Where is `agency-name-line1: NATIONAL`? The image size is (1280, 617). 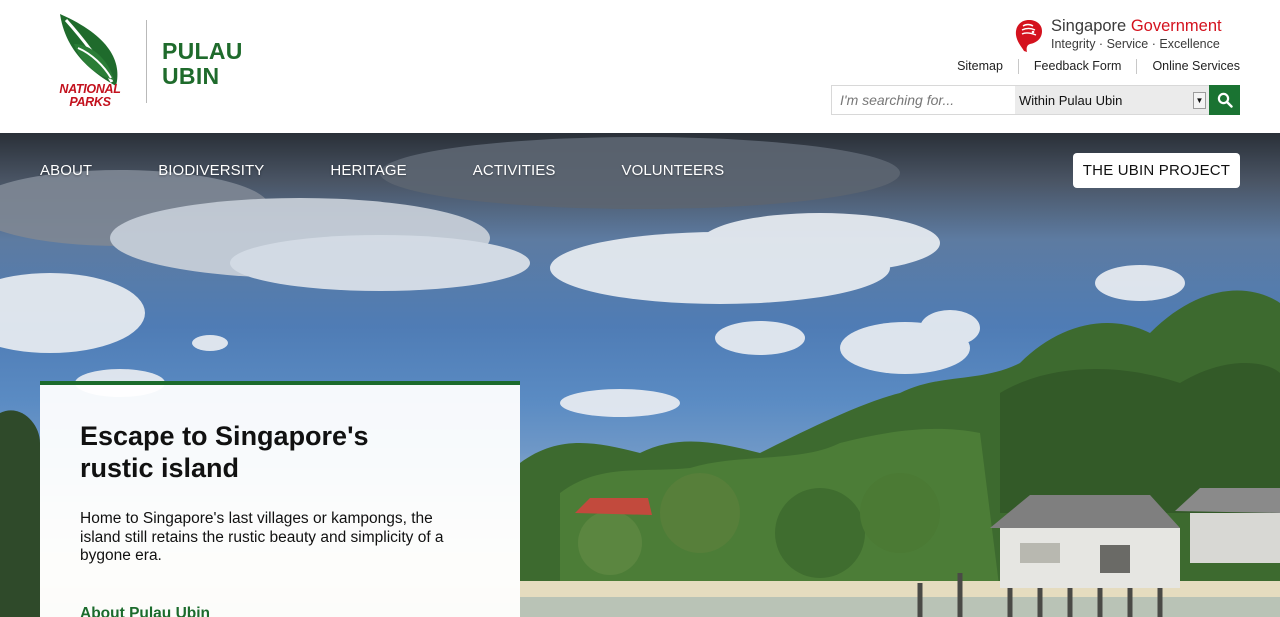
agency-name-line1: NATIONAL is located at coordinates (90, 89).